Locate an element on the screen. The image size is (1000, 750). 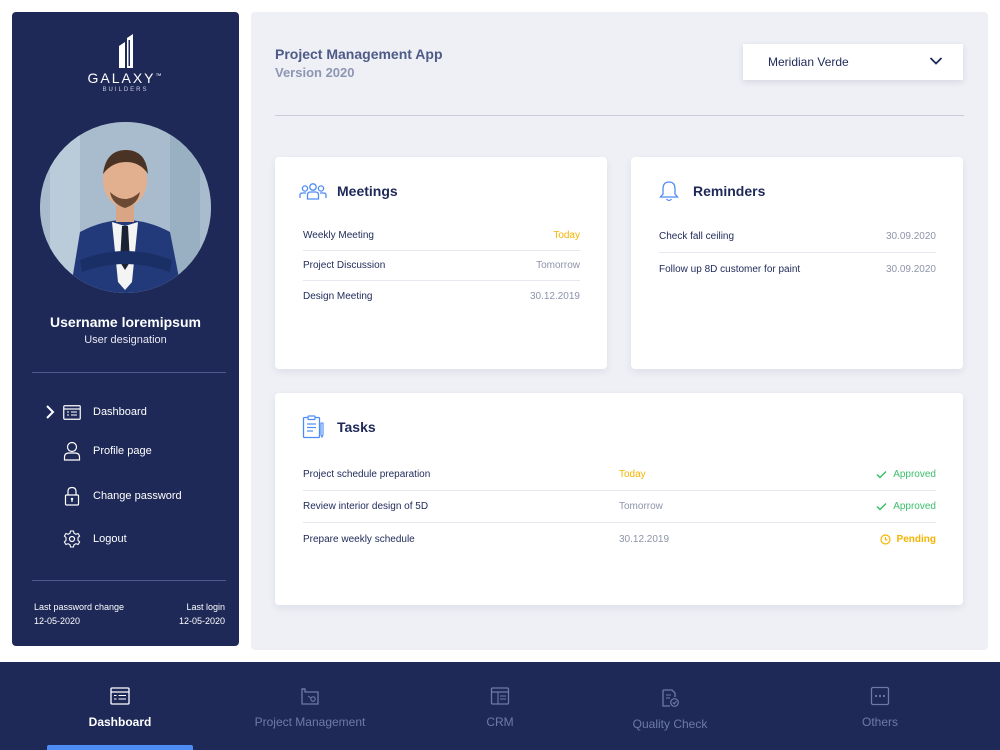
tab-label: CRM is located at coordinates (500, 722).